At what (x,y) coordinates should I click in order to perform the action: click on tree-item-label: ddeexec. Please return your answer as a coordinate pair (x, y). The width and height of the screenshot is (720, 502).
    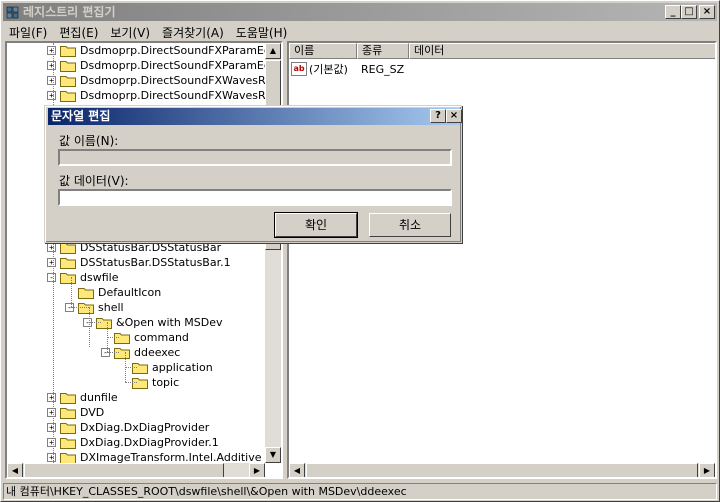
    Looking at the image, I should click on (157, 352).